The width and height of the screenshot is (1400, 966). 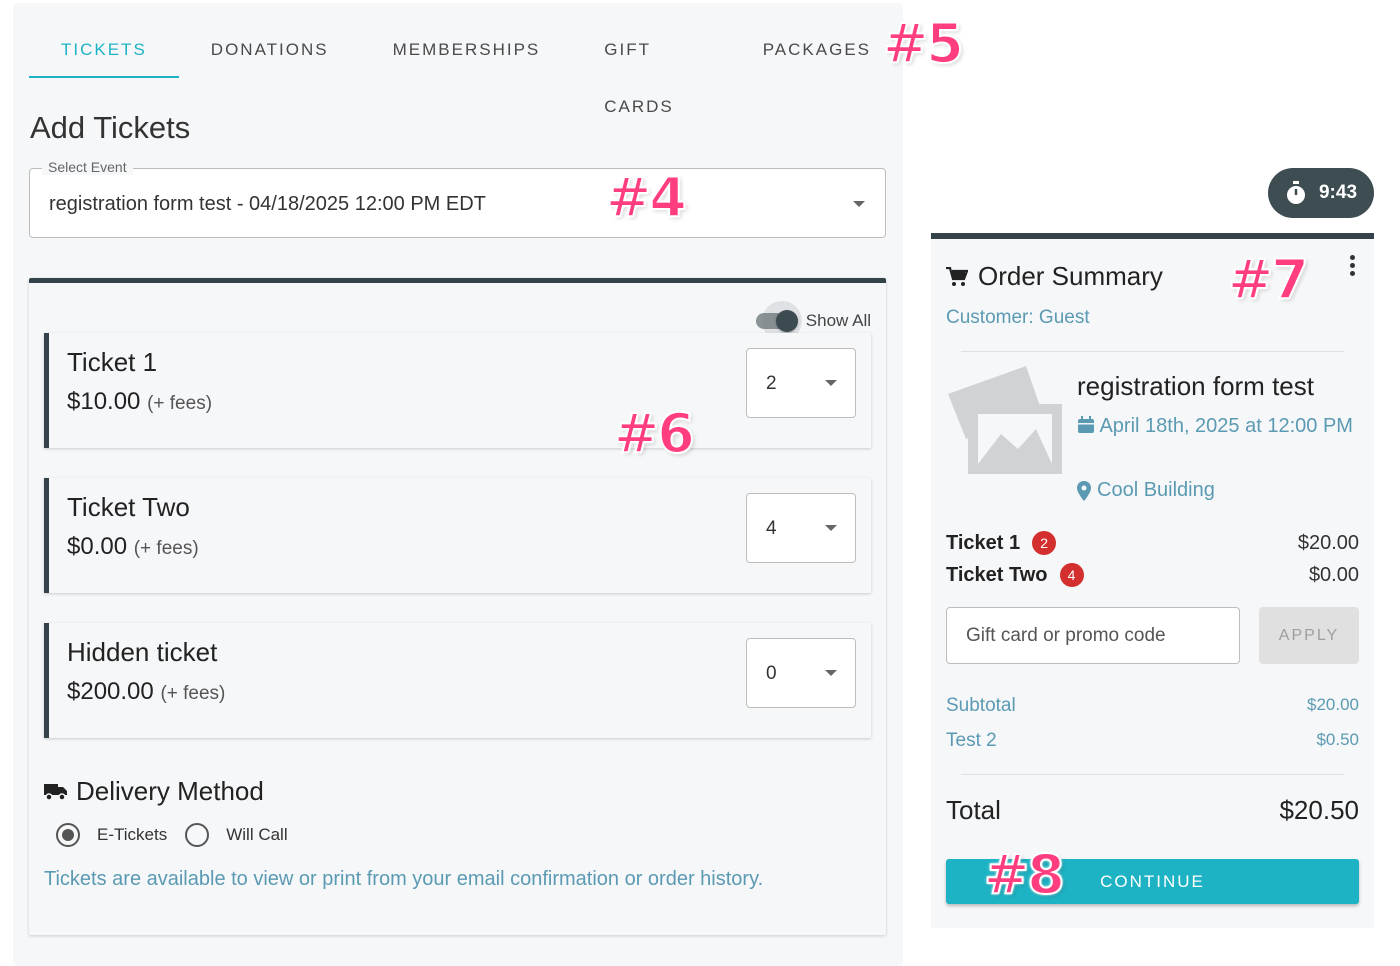 What do you see at coordinates (270, 49) in the screenshot?
I see `tab-donations: DONATIONS` at bounding box center [270, 49].